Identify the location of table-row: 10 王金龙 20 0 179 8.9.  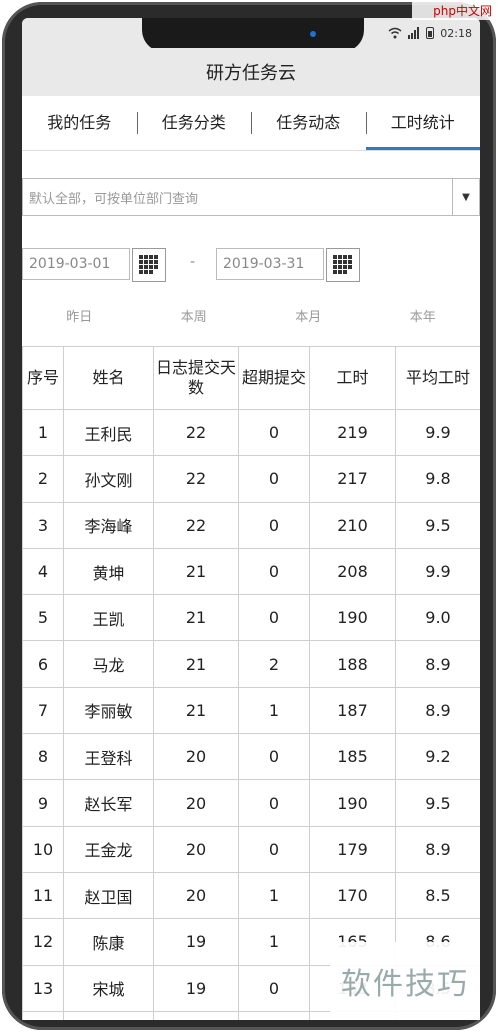
(251, 849).